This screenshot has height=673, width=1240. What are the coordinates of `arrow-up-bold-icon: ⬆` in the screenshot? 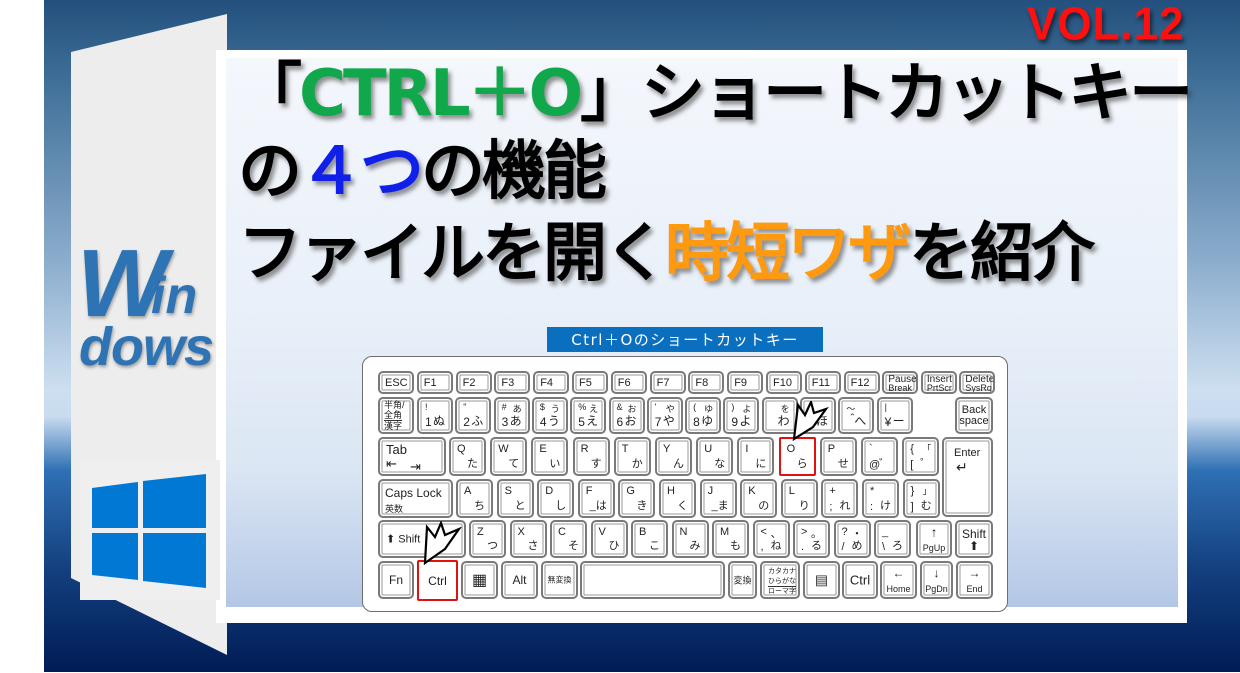 It's located at (974, 546).